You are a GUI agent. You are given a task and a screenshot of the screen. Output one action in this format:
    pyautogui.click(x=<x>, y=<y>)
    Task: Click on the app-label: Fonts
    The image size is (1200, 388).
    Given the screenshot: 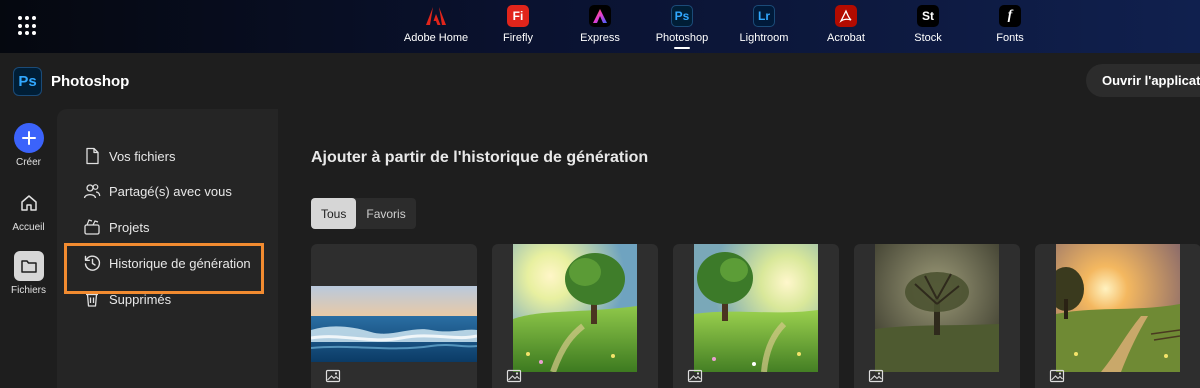 What is the action you would take?
    pyautogui.click(x=1010, y=38)
    